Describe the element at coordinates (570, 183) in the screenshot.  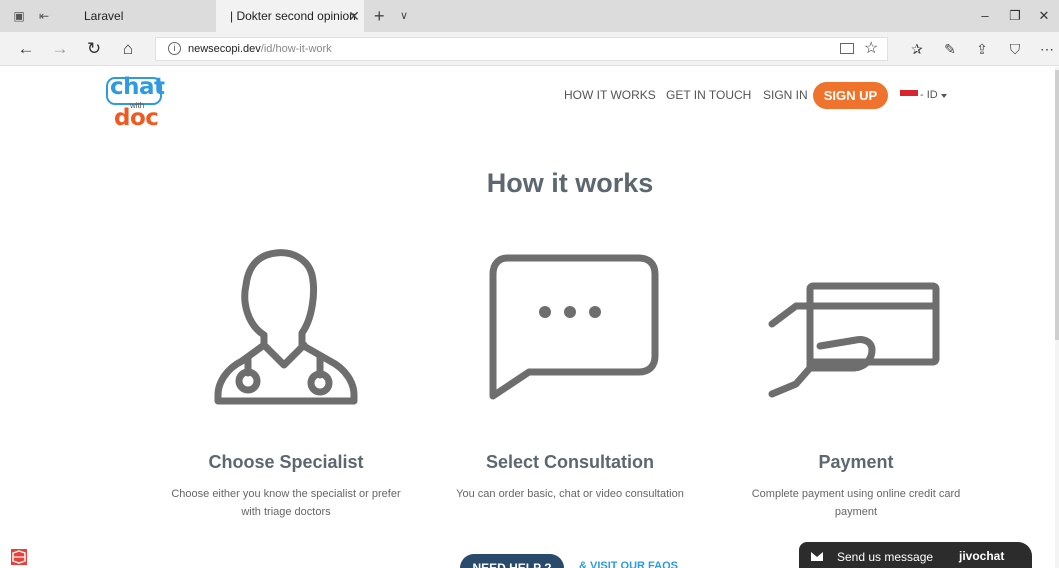
I see `page-title: How it works` at that location.